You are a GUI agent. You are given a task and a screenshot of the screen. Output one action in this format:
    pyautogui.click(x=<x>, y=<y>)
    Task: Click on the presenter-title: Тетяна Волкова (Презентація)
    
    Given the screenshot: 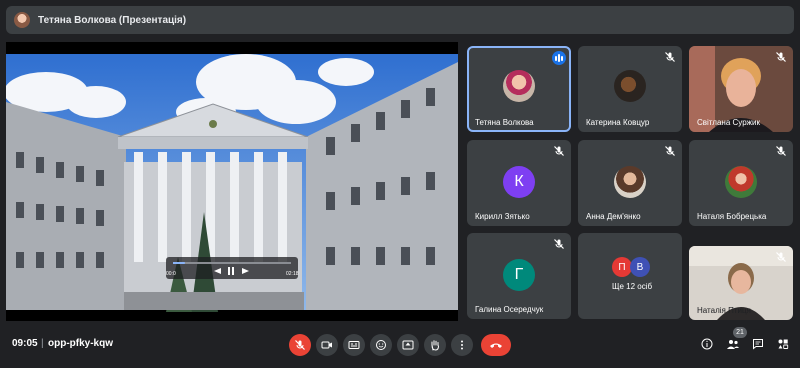 What is the action you would take?
    pyautogui.click(x=112, y=20)
    